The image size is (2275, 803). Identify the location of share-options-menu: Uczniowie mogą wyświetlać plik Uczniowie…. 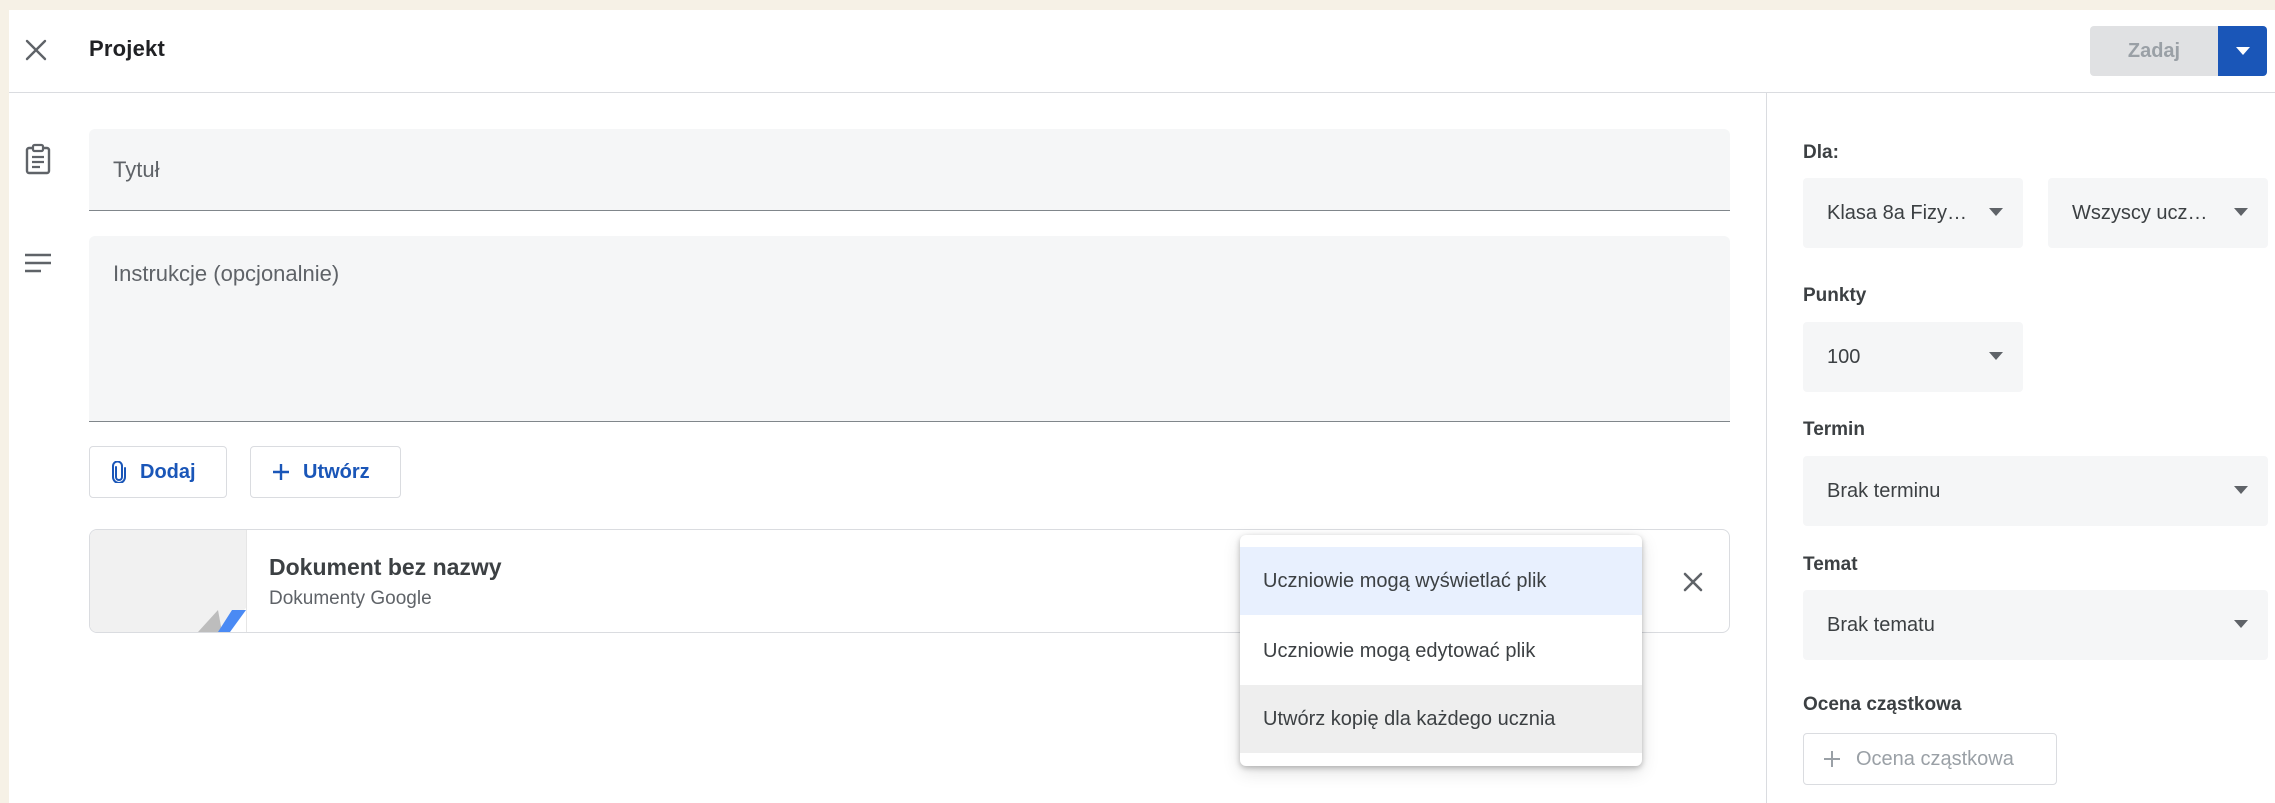
(1441, 650).